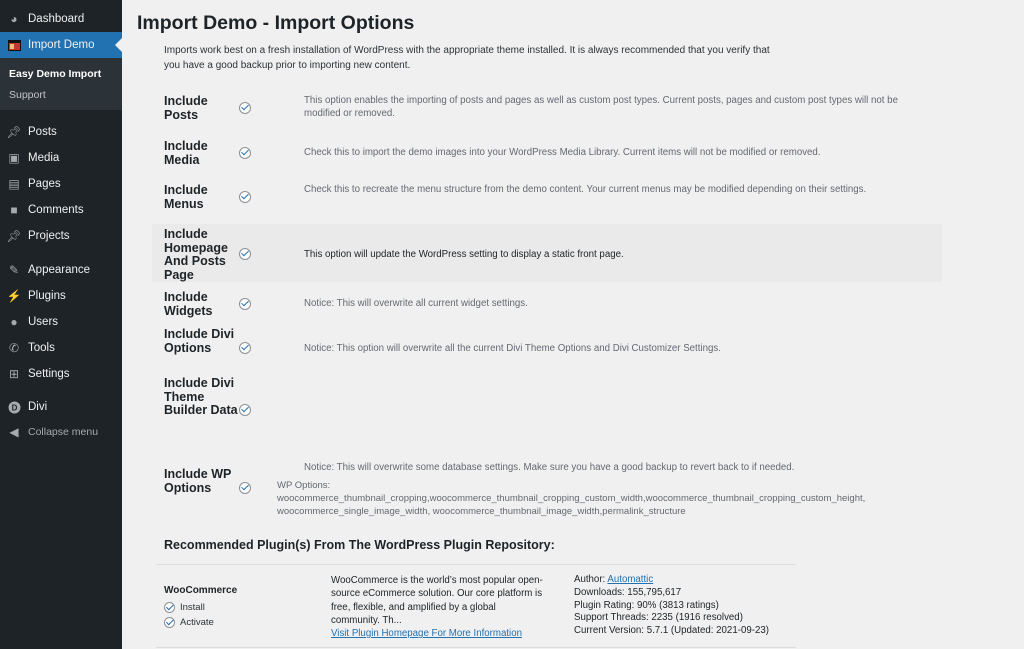 The width and height of the screenshot is (1024, 649). What do you see at coordinates (245, 410) in the screenshot?
I see `include-theme-builder-checkbox` at bounding box center [245, 410].